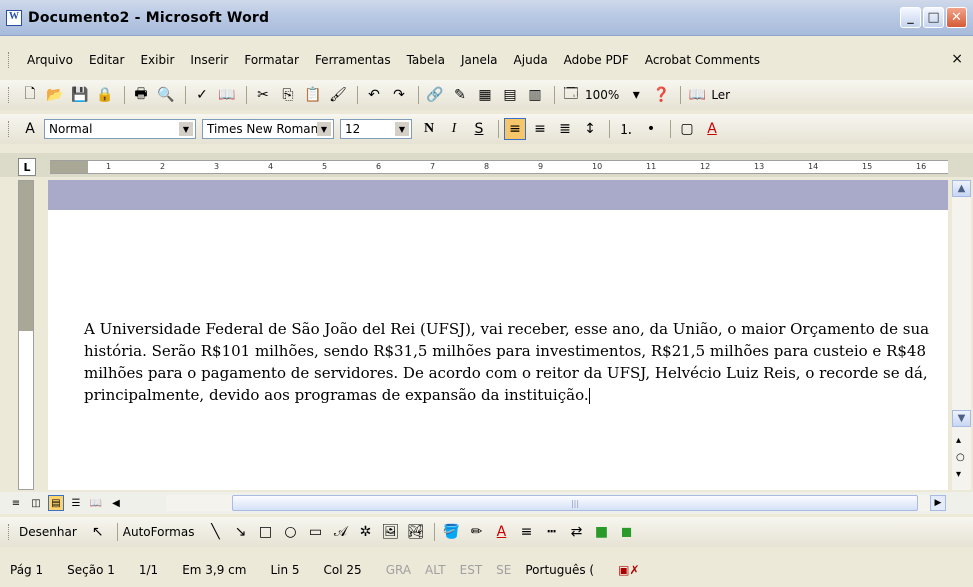  What do you see at coordinates (141, 95) in the screenshot?
I see `print-icon: 🖶` at bounding box center [141, 95].